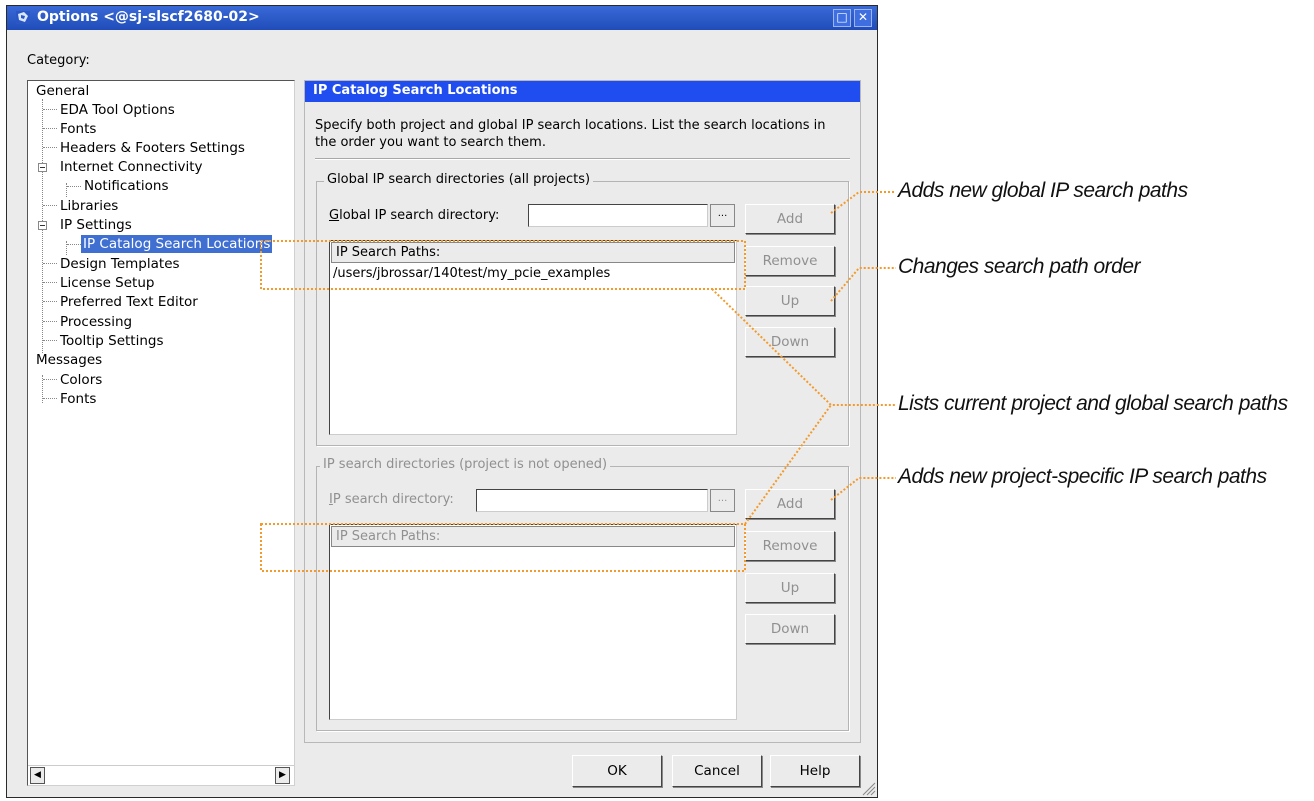  I want to click on global-up-button: Up, so click(790, 301).